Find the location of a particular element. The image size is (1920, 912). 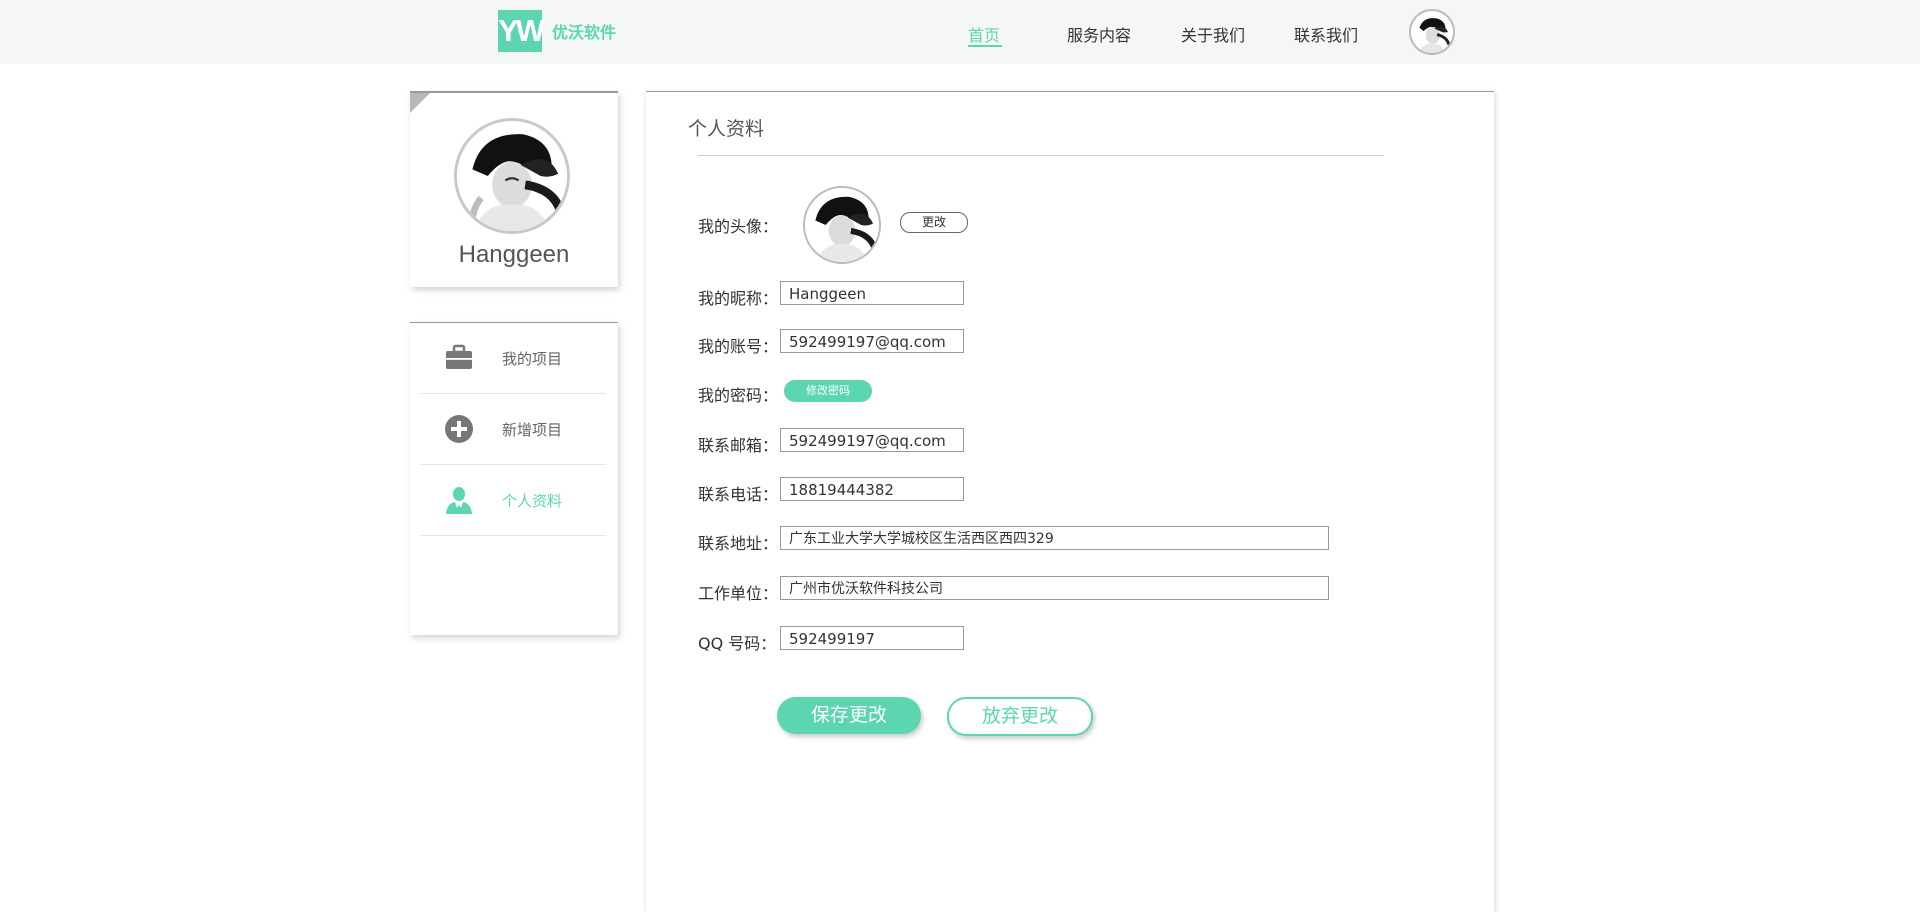

qq-field: 592499197 is located at coordinates (872, 638).